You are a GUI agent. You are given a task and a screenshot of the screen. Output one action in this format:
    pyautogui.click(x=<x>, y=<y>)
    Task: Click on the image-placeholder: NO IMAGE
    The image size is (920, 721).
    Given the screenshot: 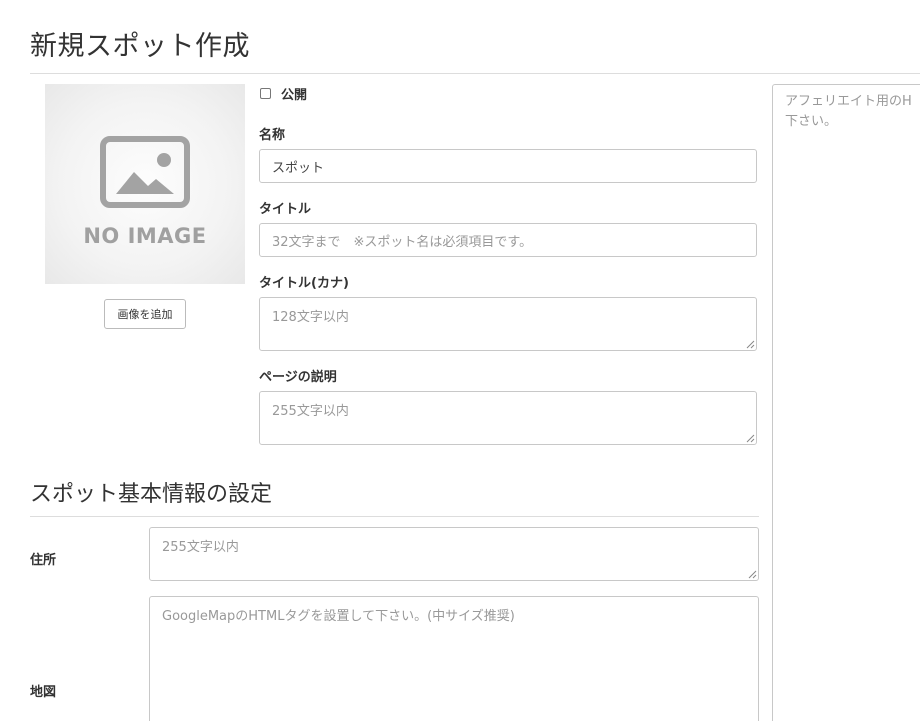 What is the action you would take?
    pyautogui.click(x=145, y=184)
    